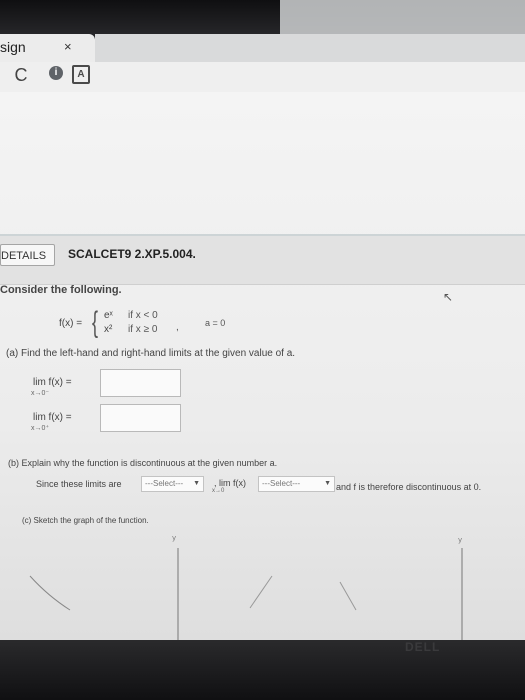  What do you see at coordinates (28, 255) in the screenshot?
I see `details-button: DETAILS` at bounding box center [28, 255].